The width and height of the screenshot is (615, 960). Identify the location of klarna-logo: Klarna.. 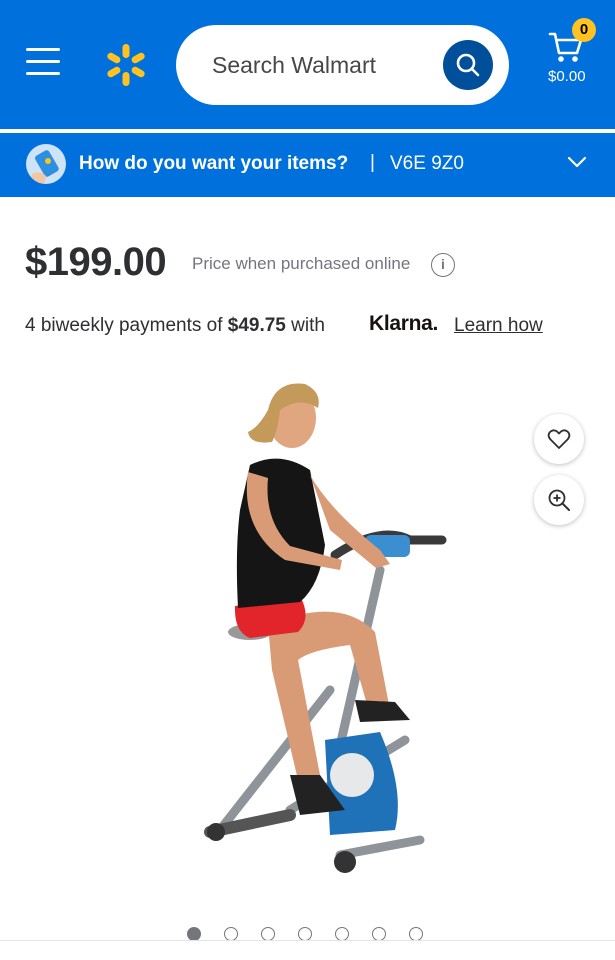
(404, 323).